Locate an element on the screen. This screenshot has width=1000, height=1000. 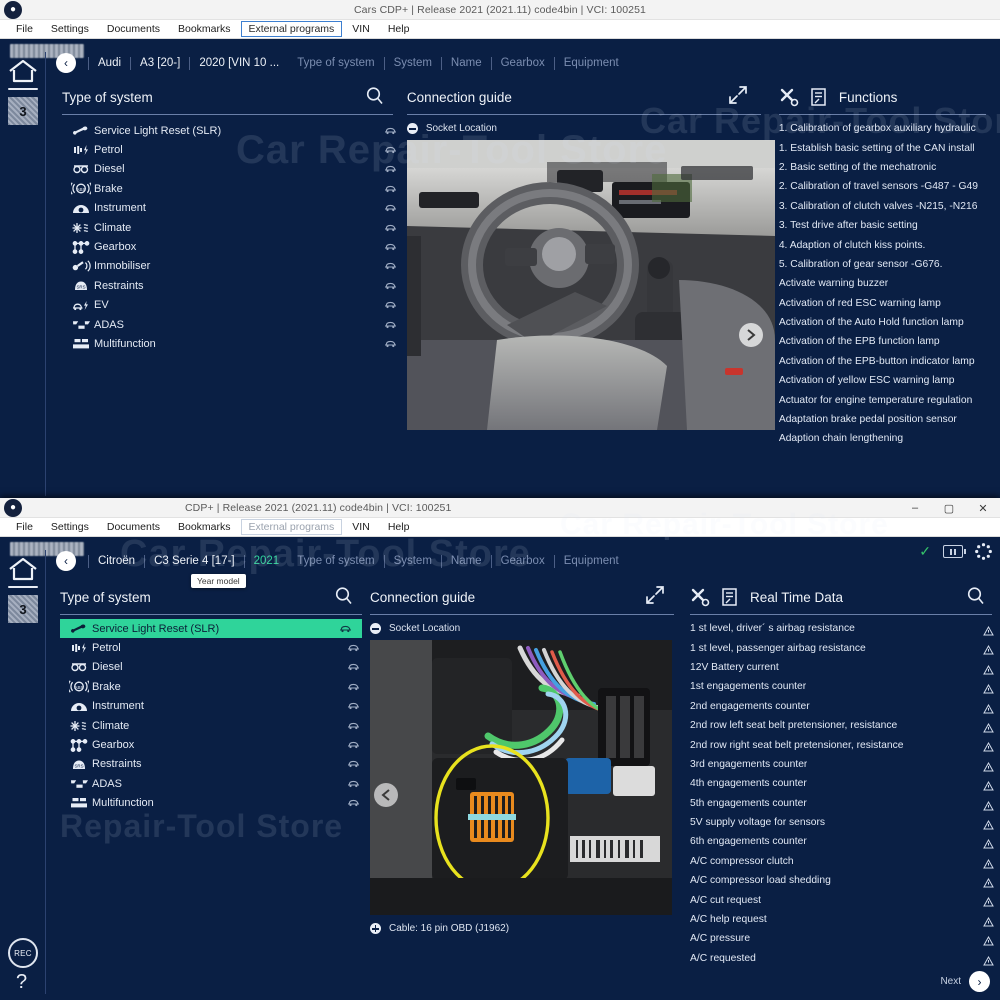
cable-info: Cable: 16 pin OBD (J1962) is located at coordinates (528, 928).